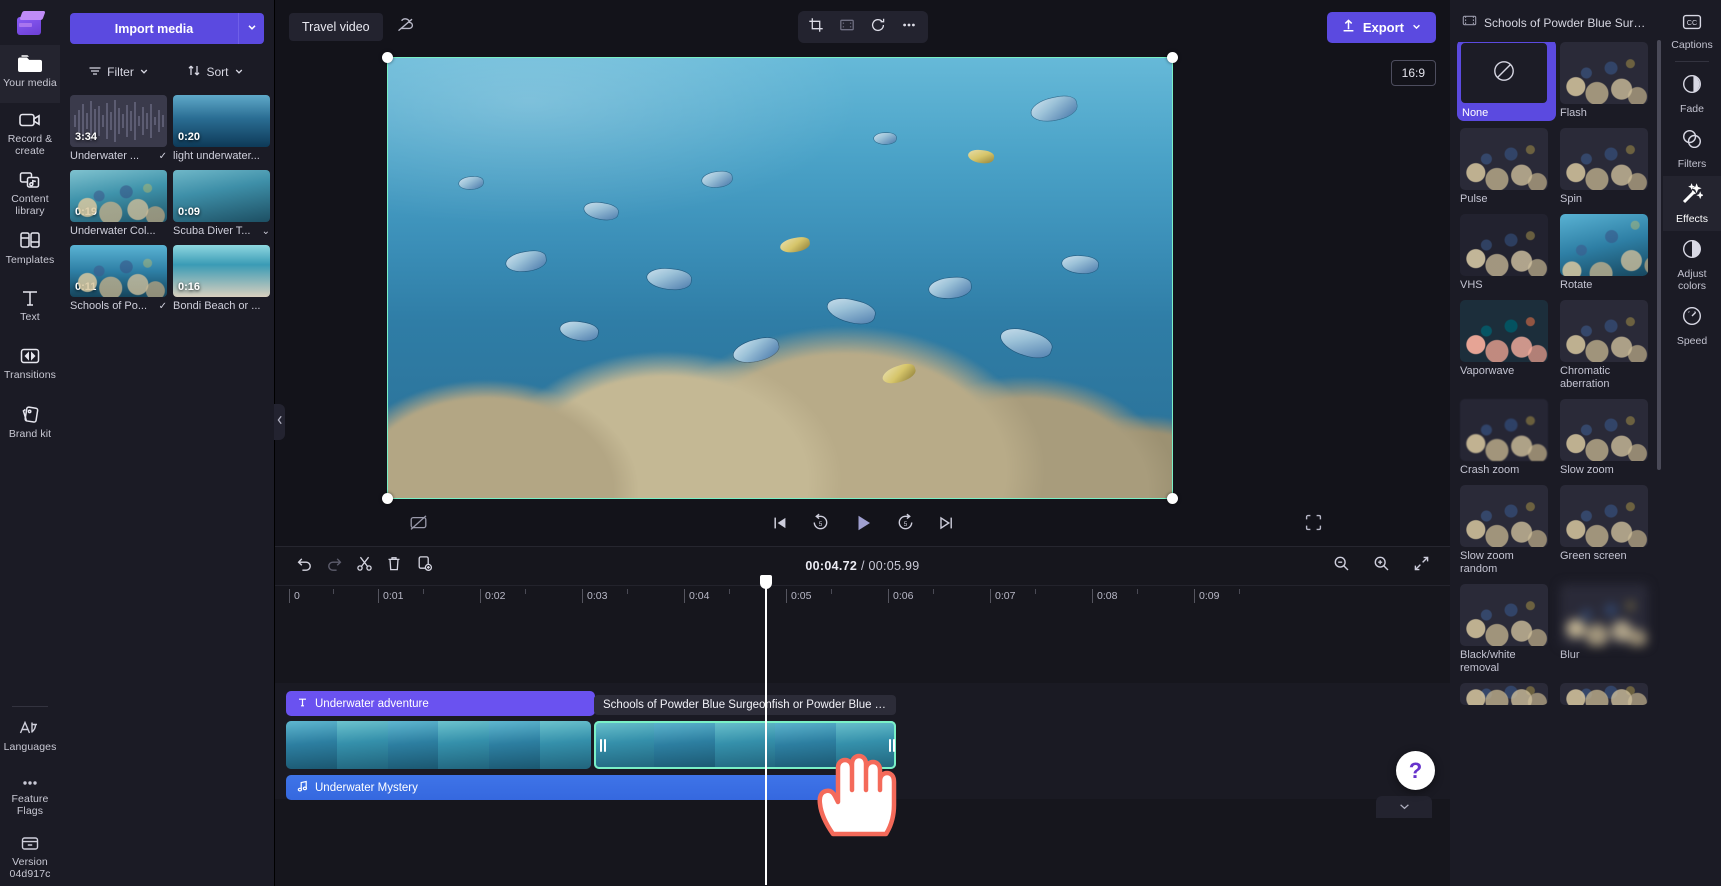 The height and width of the screenshot is (886, 1721). I want to click on redo-button, so click(334, 566).